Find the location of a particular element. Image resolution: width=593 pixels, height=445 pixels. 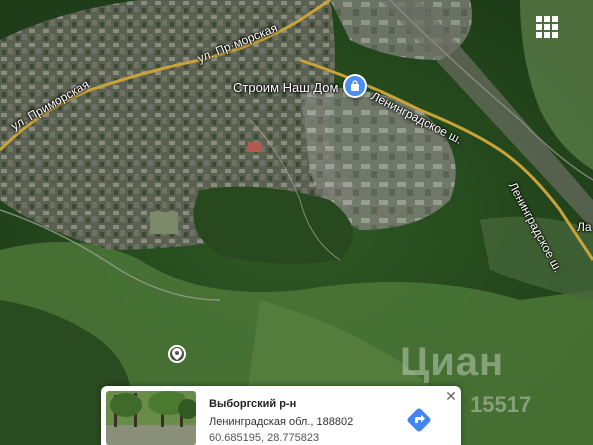

shopping-bag-icon is located at coordinates (355, 86).